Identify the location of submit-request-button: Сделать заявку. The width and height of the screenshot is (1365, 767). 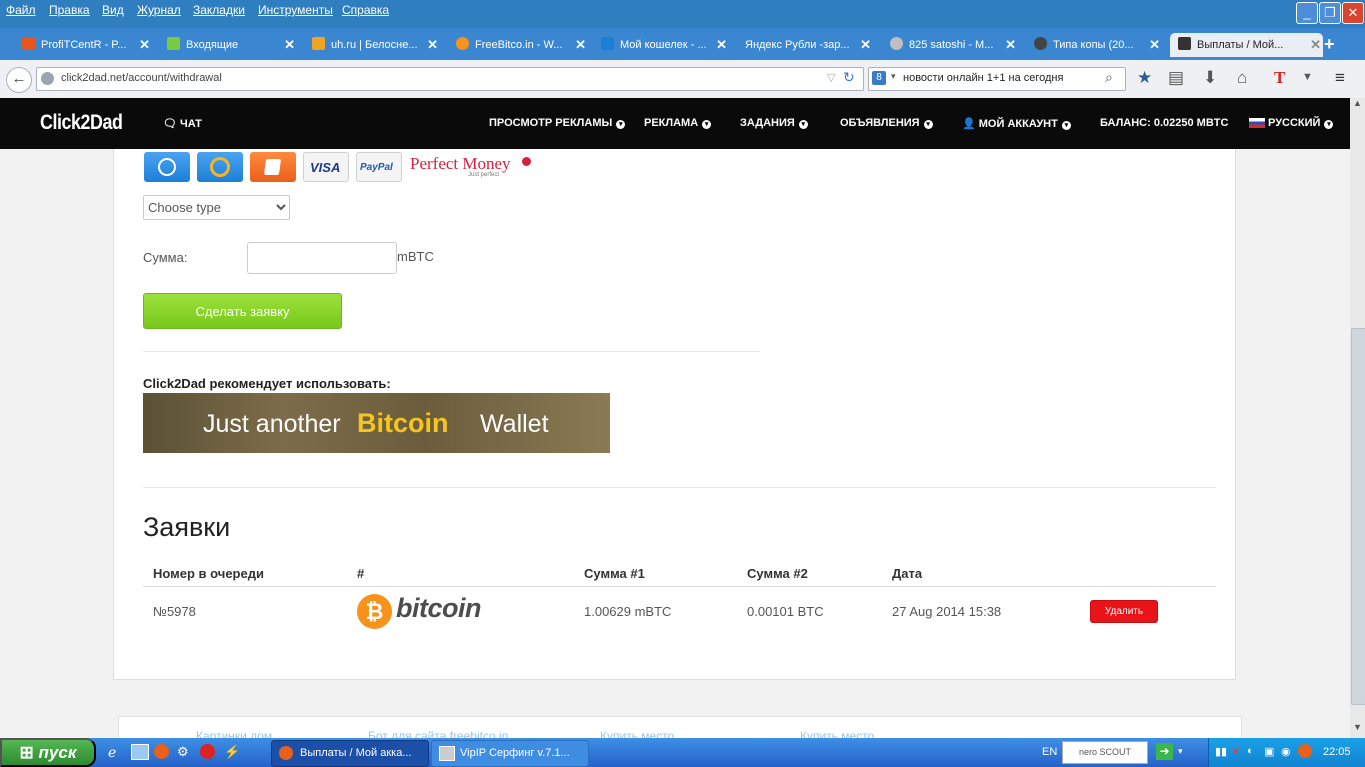
(242, 311).